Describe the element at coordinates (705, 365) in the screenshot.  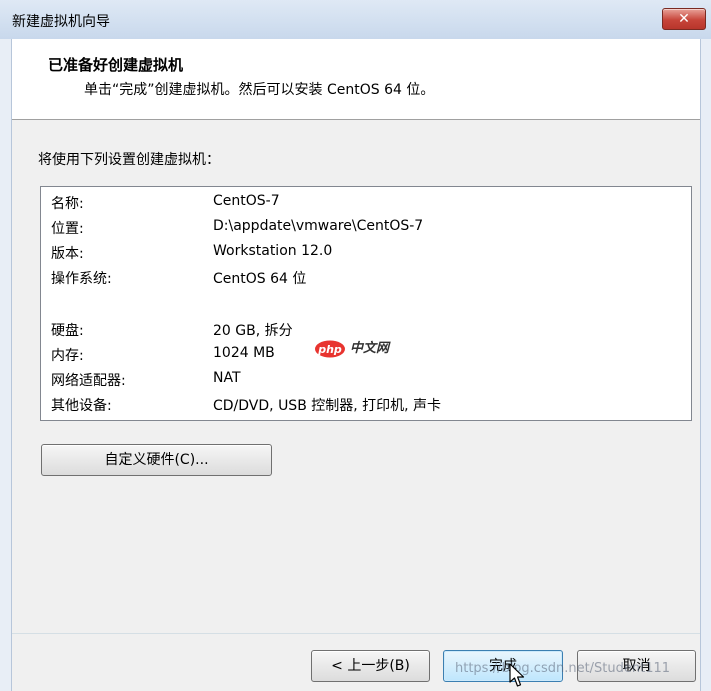
I see `background-window-edge-right` at that location.